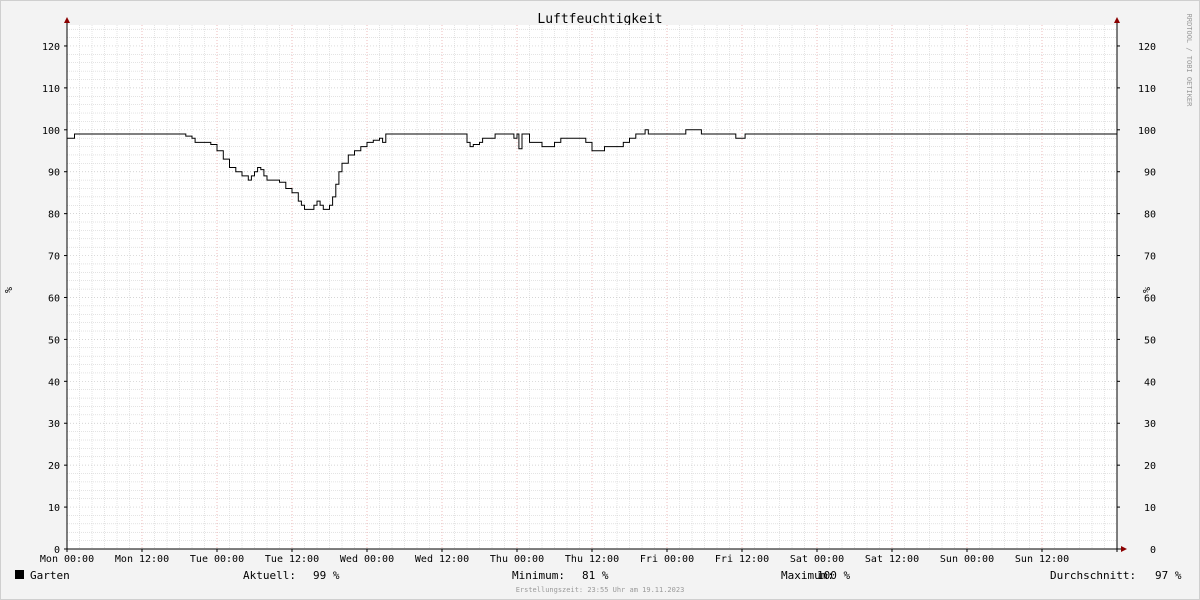  What do you see at coordinates (1147, 131) in the screenshot?
I see `y-tick-label-right: 100` at bounding box center [1147, 131].